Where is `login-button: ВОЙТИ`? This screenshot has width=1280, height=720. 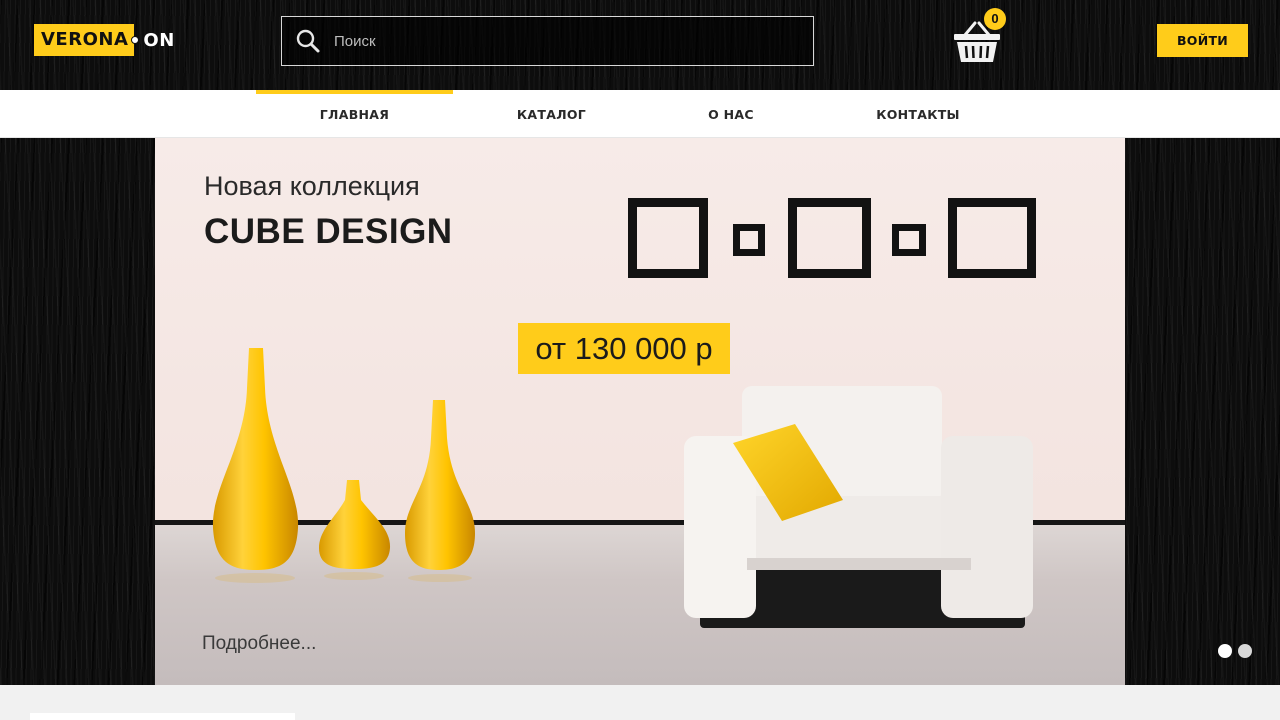
login-button: ВОЙТИ is located at coordinates (1202, 40).